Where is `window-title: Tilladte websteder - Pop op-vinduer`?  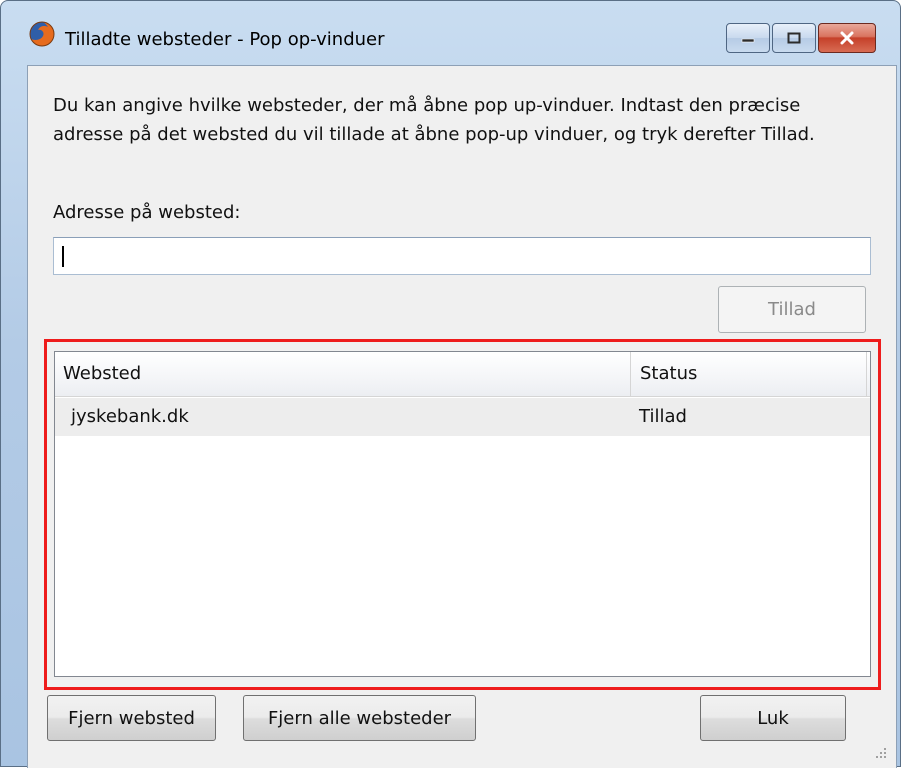 window-title: Tilladte websteder - Pop op-vinduer is located at coordinates (225, 39).